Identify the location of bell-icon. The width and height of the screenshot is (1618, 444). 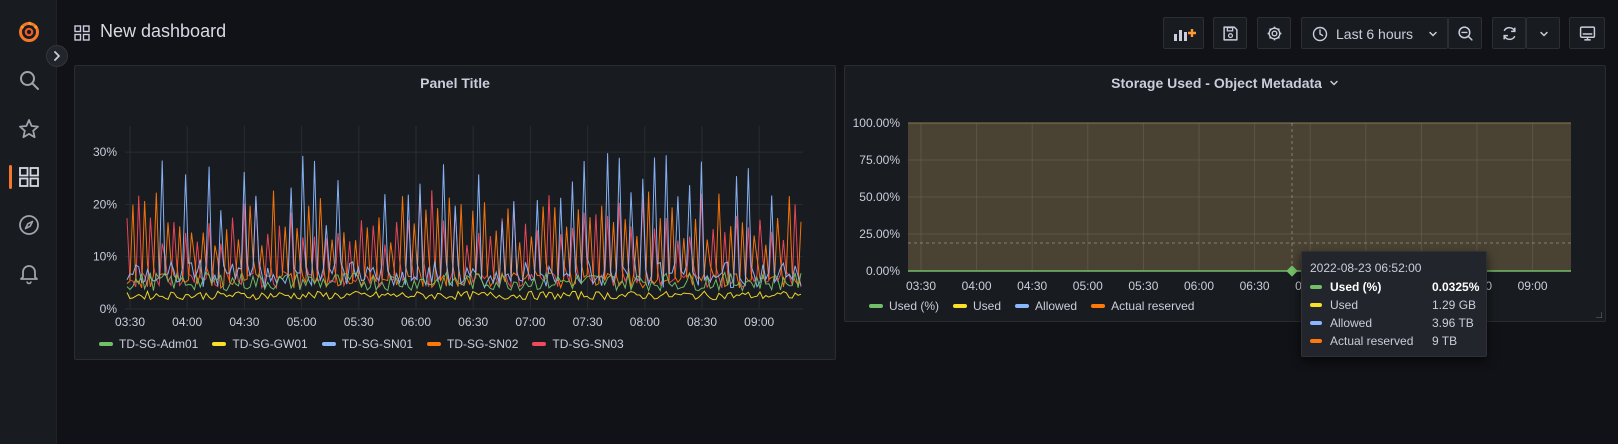
(29, 273).